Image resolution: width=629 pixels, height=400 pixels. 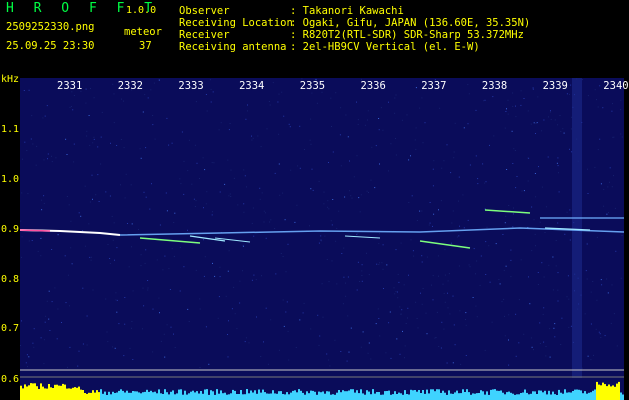 What do you see at coordinates (616, 86) in the screenshot?
I see `x-tick-label: 2340` at bounding box center [616, 86].